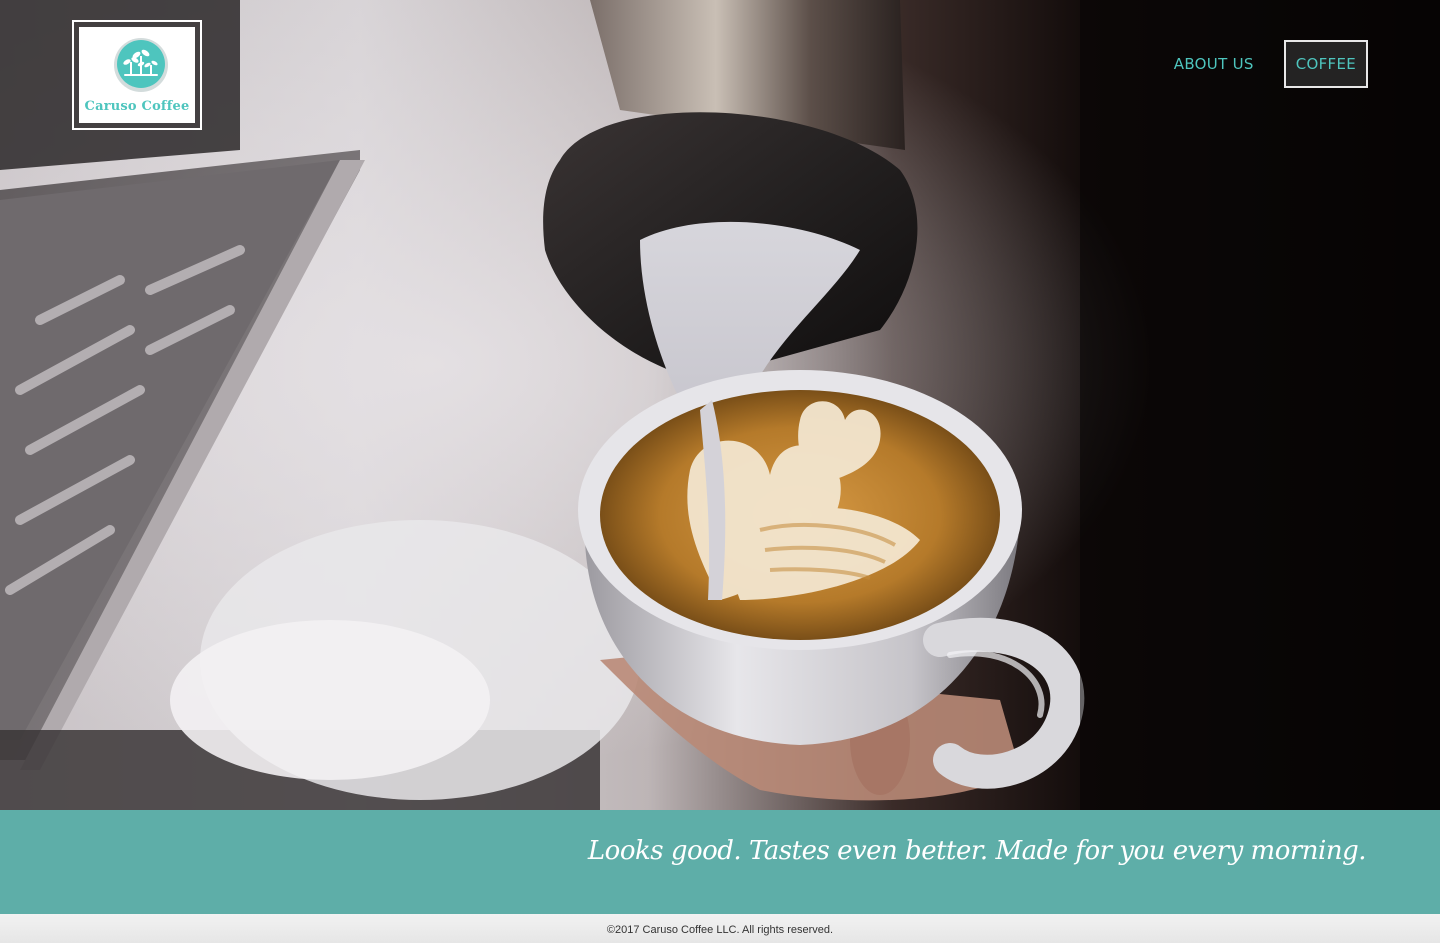  I want to click on logo-text: Caruso Coffee, so click(137, 106).